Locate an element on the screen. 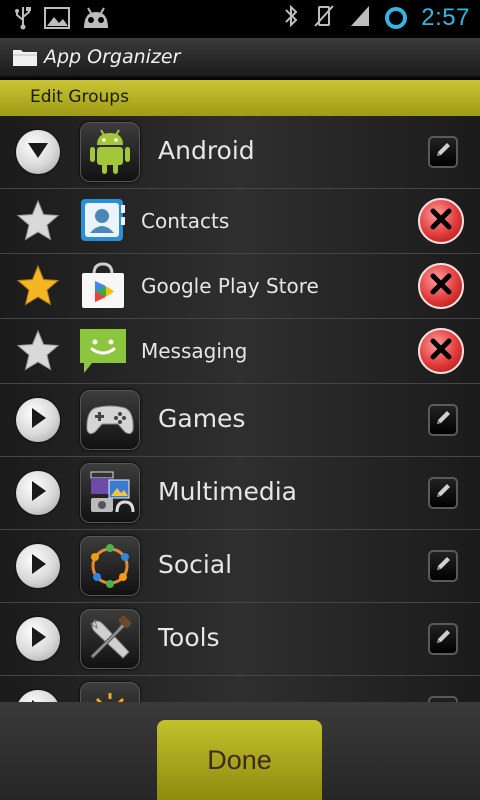 This screenshot has height=800, width=480. section-header: Edit Groups is located at coordinates (240, 98).